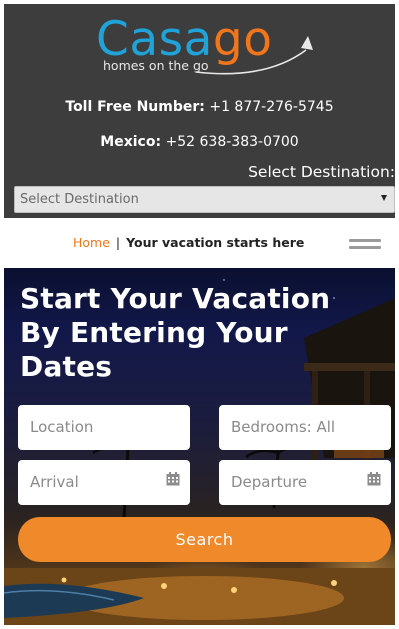  What do you see at coordinates (384, 198) in the screenshot?
I see `chevron-down-icon` at bounding box center [384, 198].